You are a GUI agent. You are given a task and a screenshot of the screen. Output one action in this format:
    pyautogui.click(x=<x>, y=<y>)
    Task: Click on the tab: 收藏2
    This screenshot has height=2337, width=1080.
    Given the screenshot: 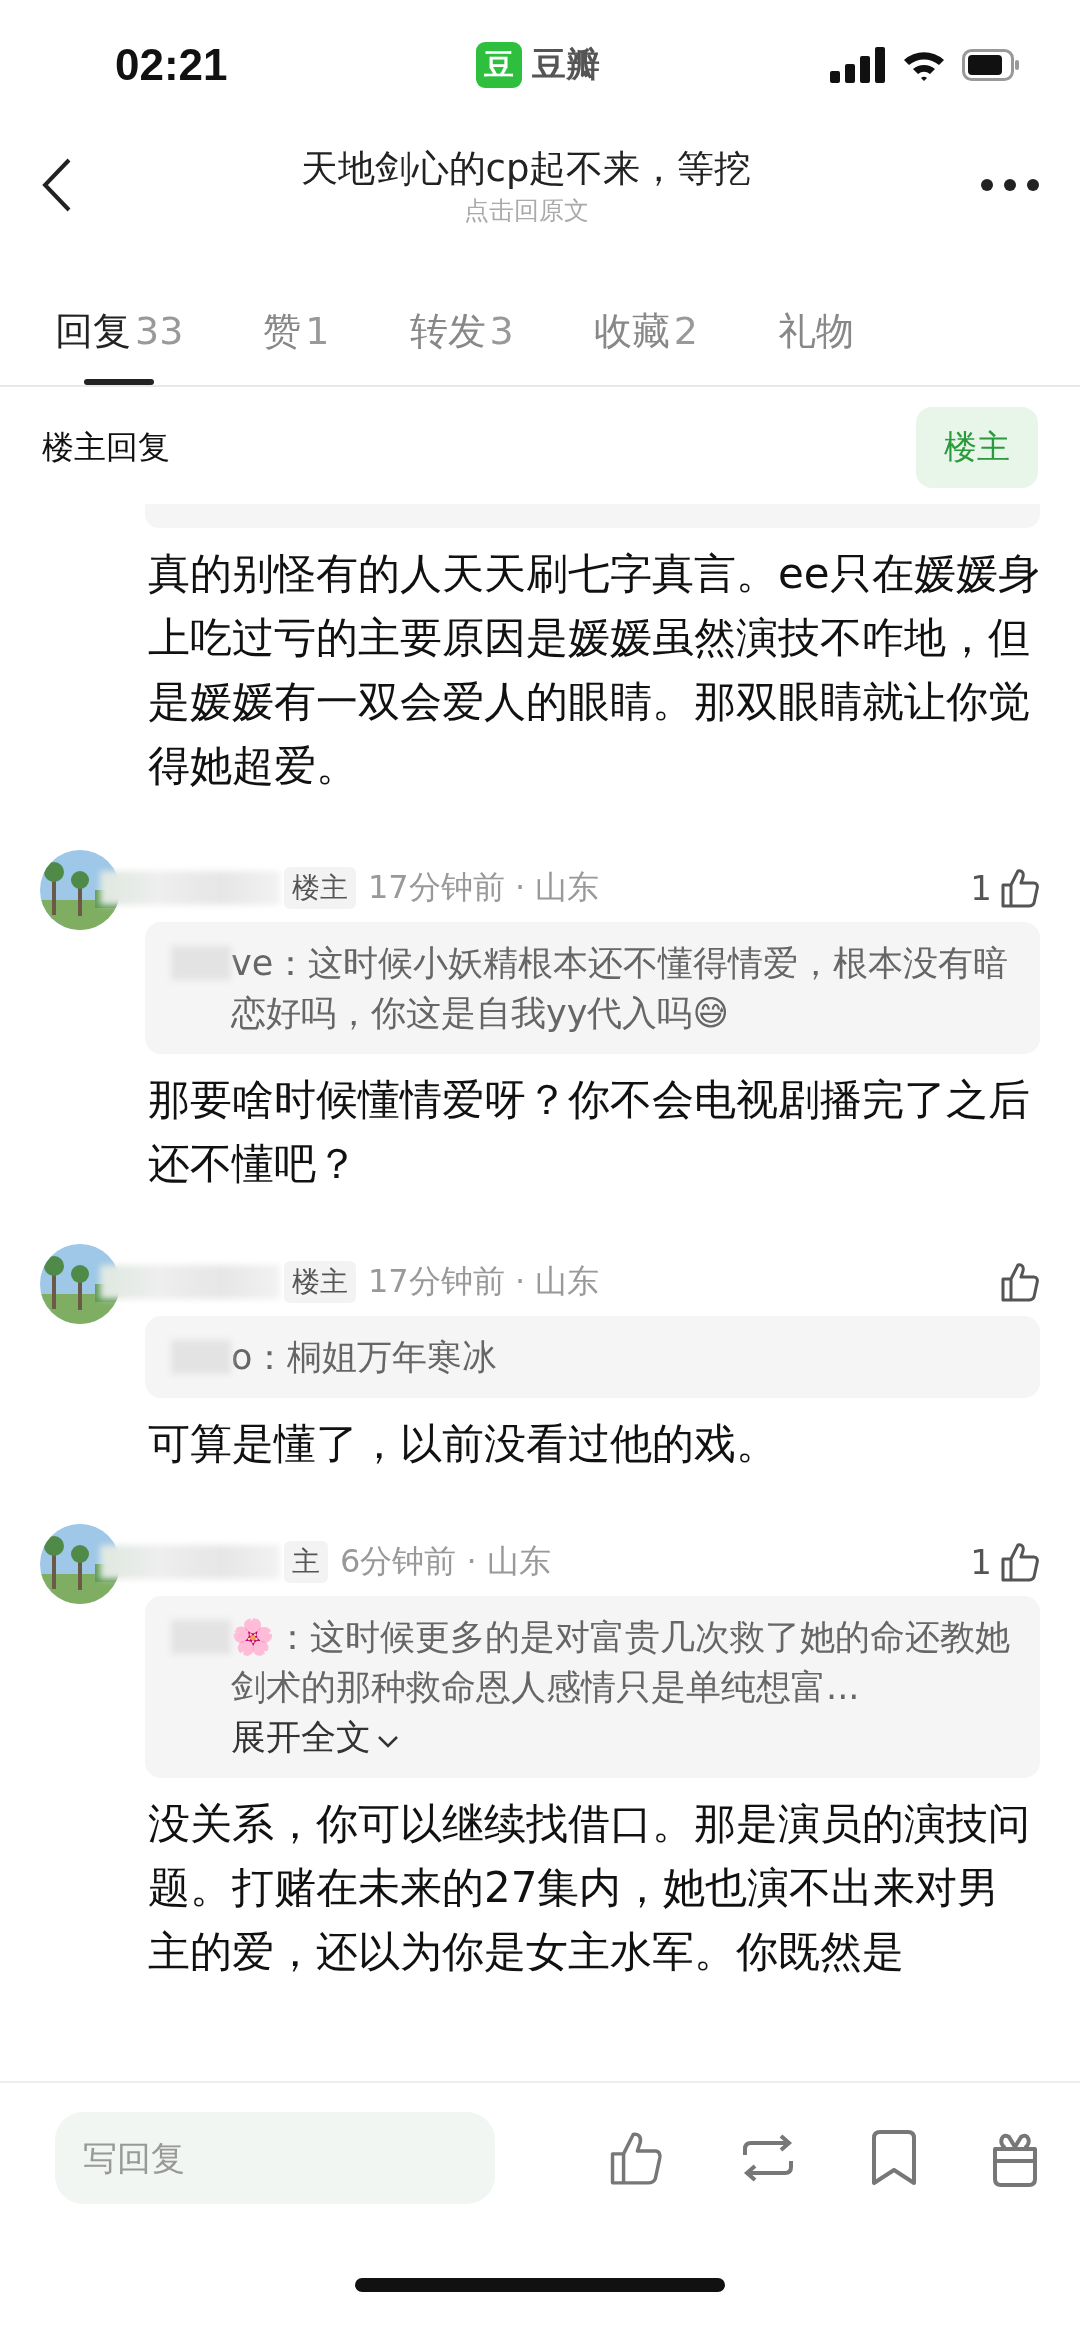 What is the action you would take?
    pyautogui.click(x=645, y=337)
    